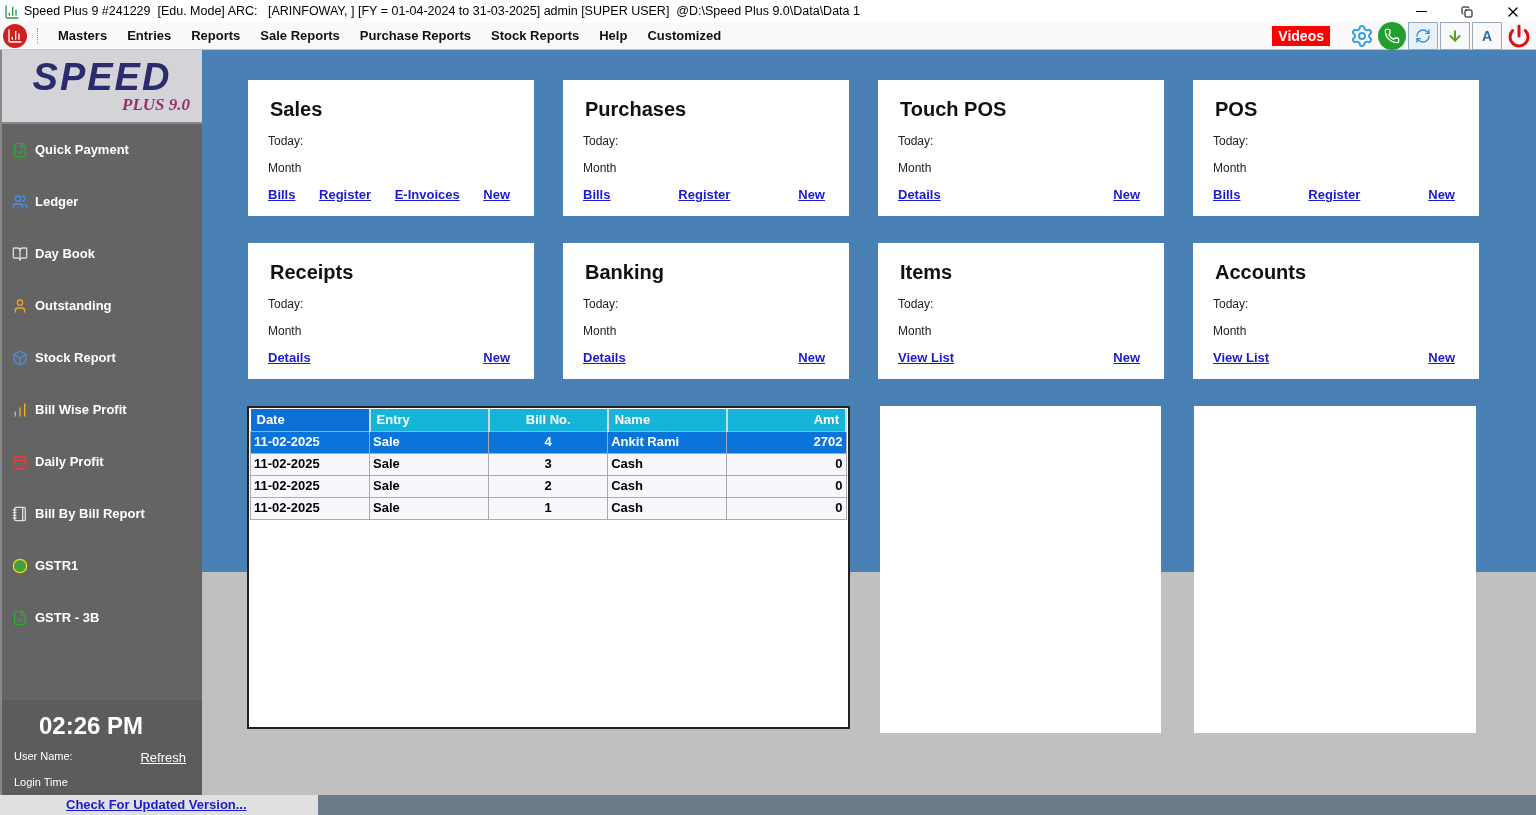 The width and height of the screenshot is (1536, 815). I want to click on menu-item: Masters, so click(83, 36).